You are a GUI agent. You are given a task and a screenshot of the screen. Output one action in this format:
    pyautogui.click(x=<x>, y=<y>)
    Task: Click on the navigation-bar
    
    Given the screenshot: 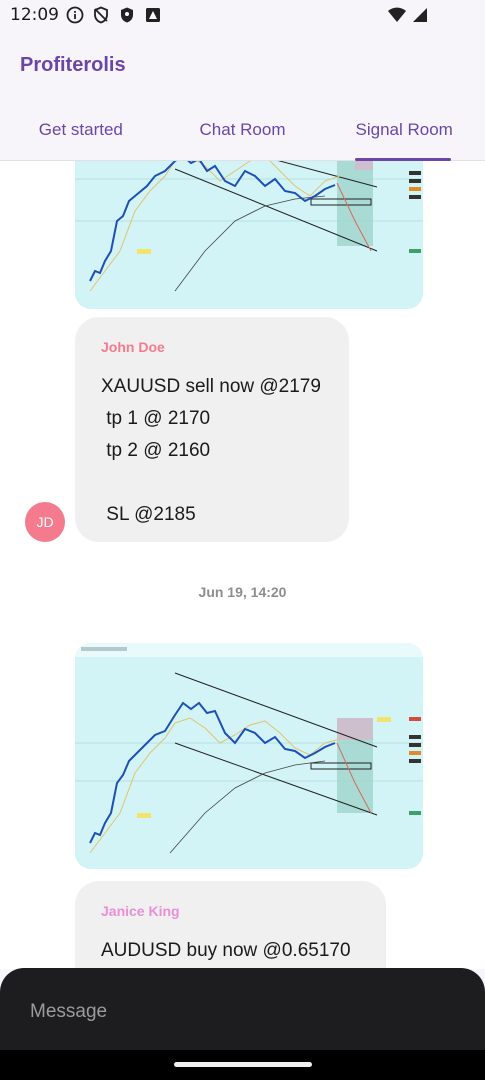 What is the action you would take?
    pyautogui.click(x=242, y=1065)
    